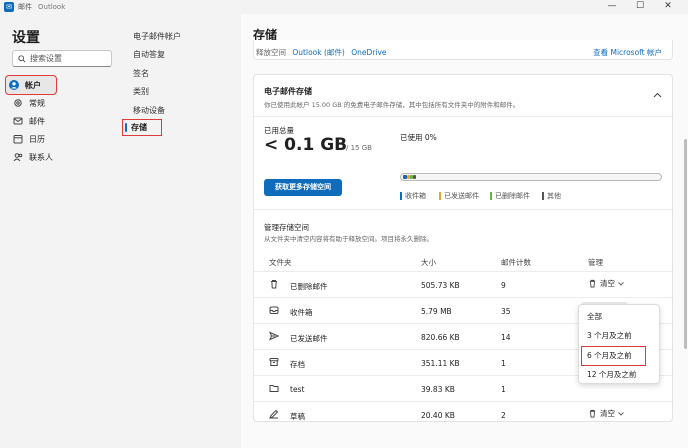 The width and height of the screenshot is (688, 448). I want to click on submenu-storage: 存储, so click(142, 127).